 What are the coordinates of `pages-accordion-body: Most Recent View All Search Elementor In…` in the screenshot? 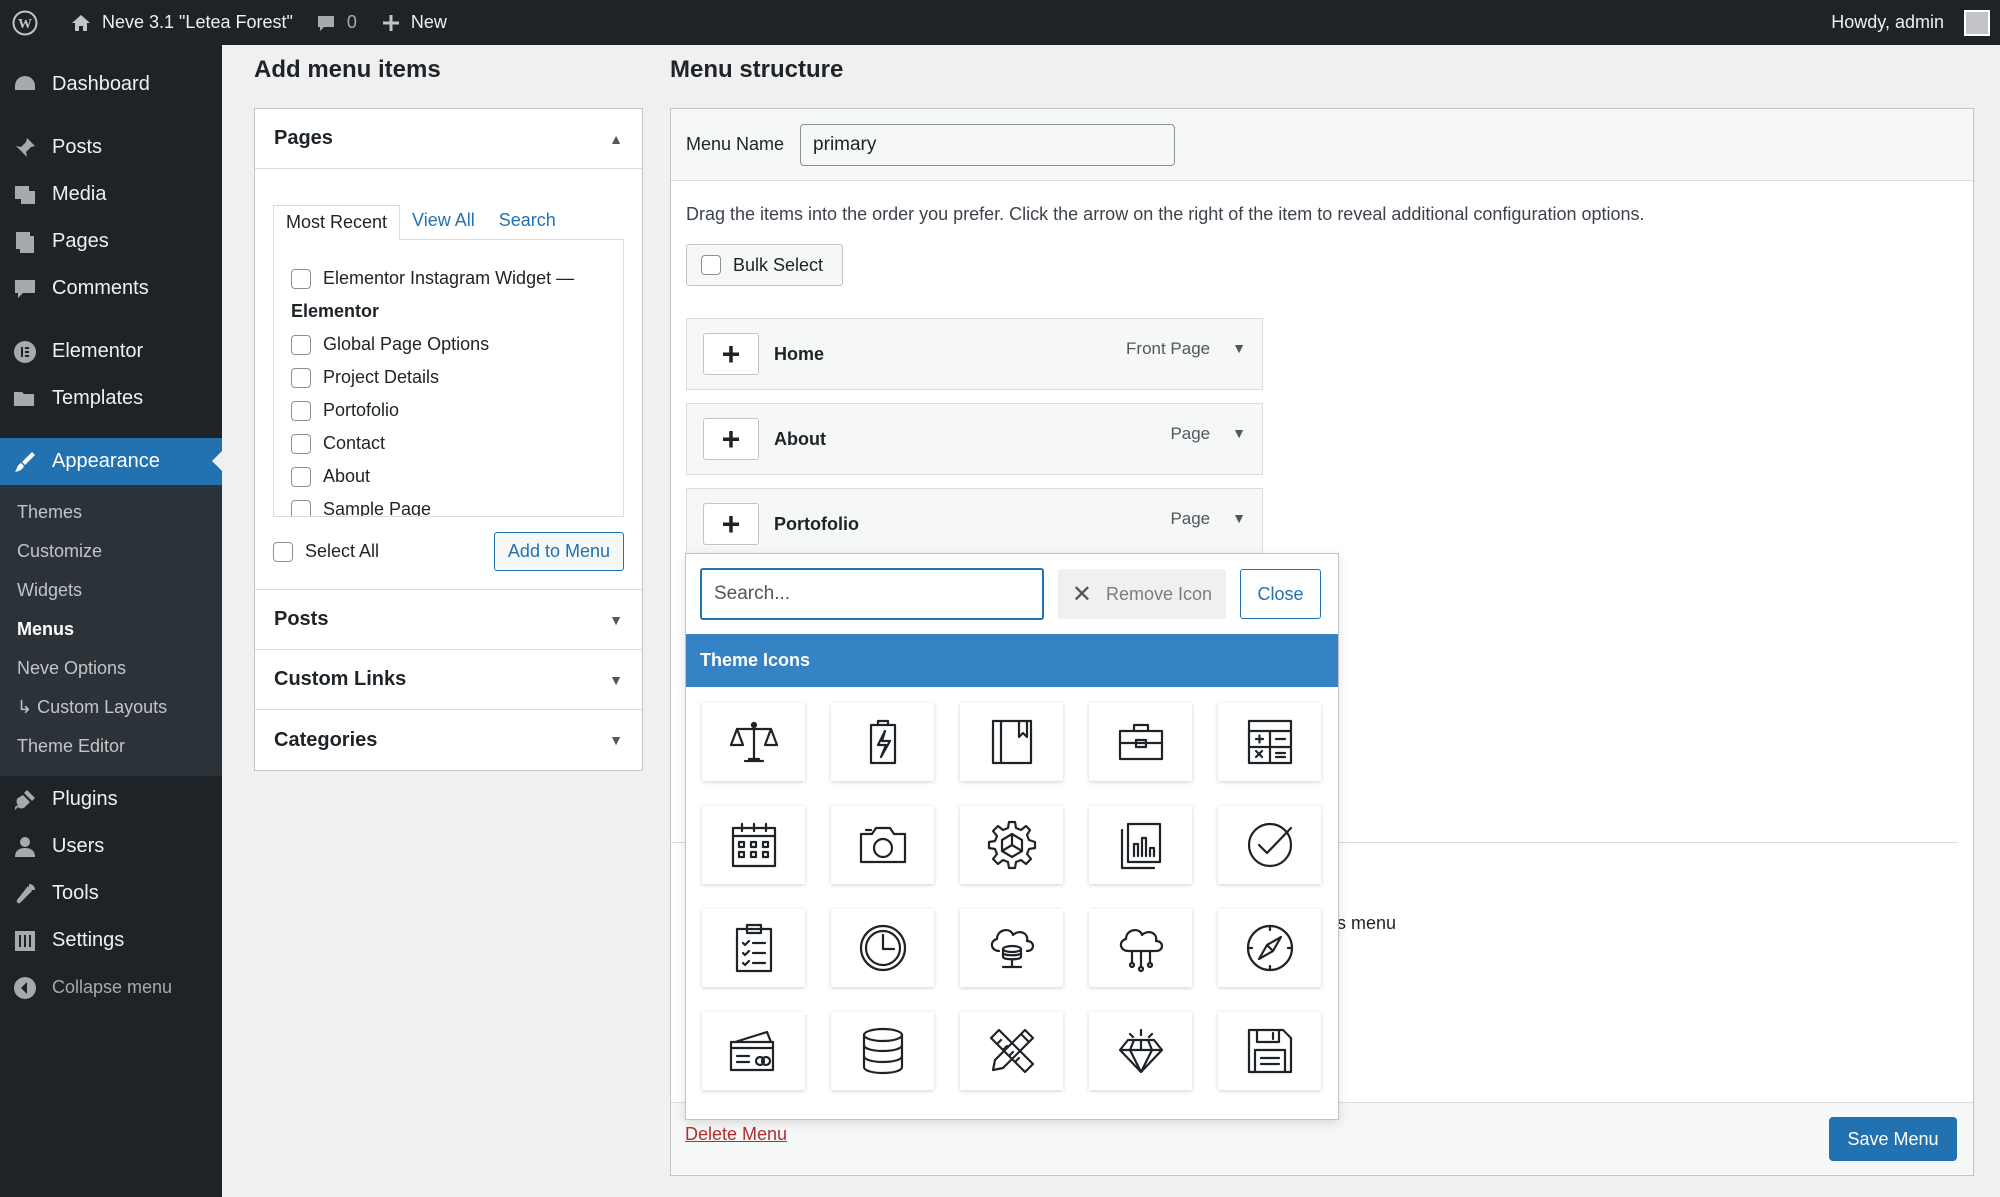 It's located at (448, 379).